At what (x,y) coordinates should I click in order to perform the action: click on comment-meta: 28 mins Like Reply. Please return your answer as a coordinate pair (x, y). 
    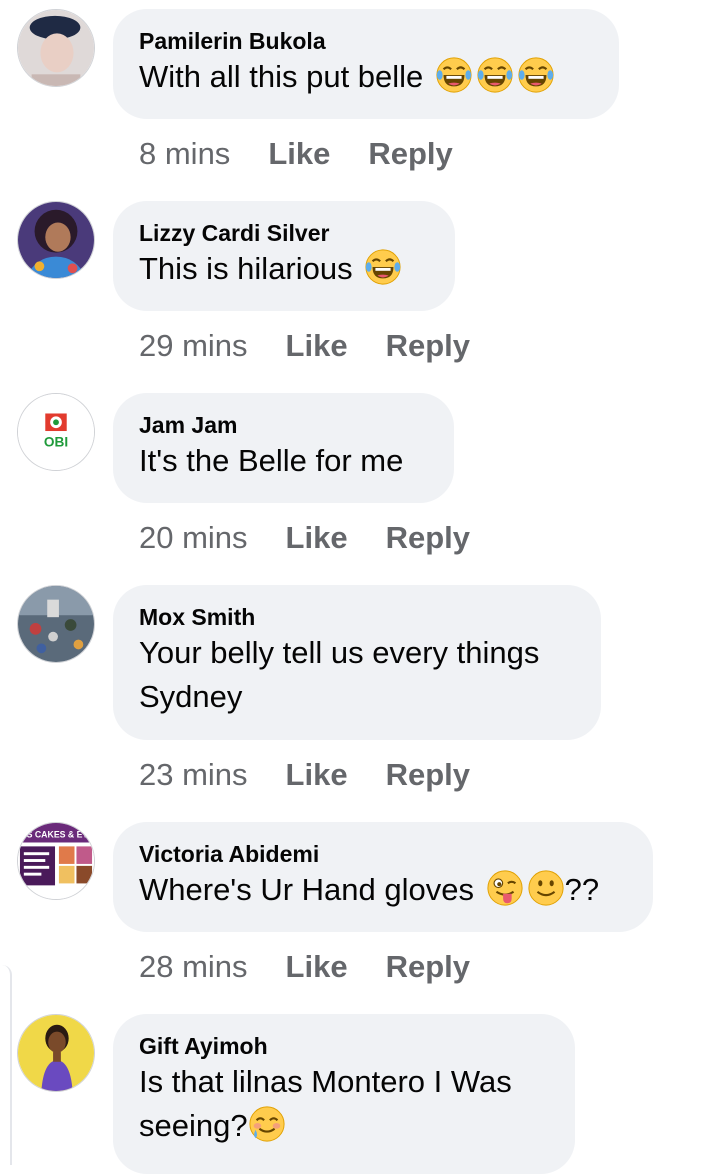
    Looking at the image, I should click on (323, 967).